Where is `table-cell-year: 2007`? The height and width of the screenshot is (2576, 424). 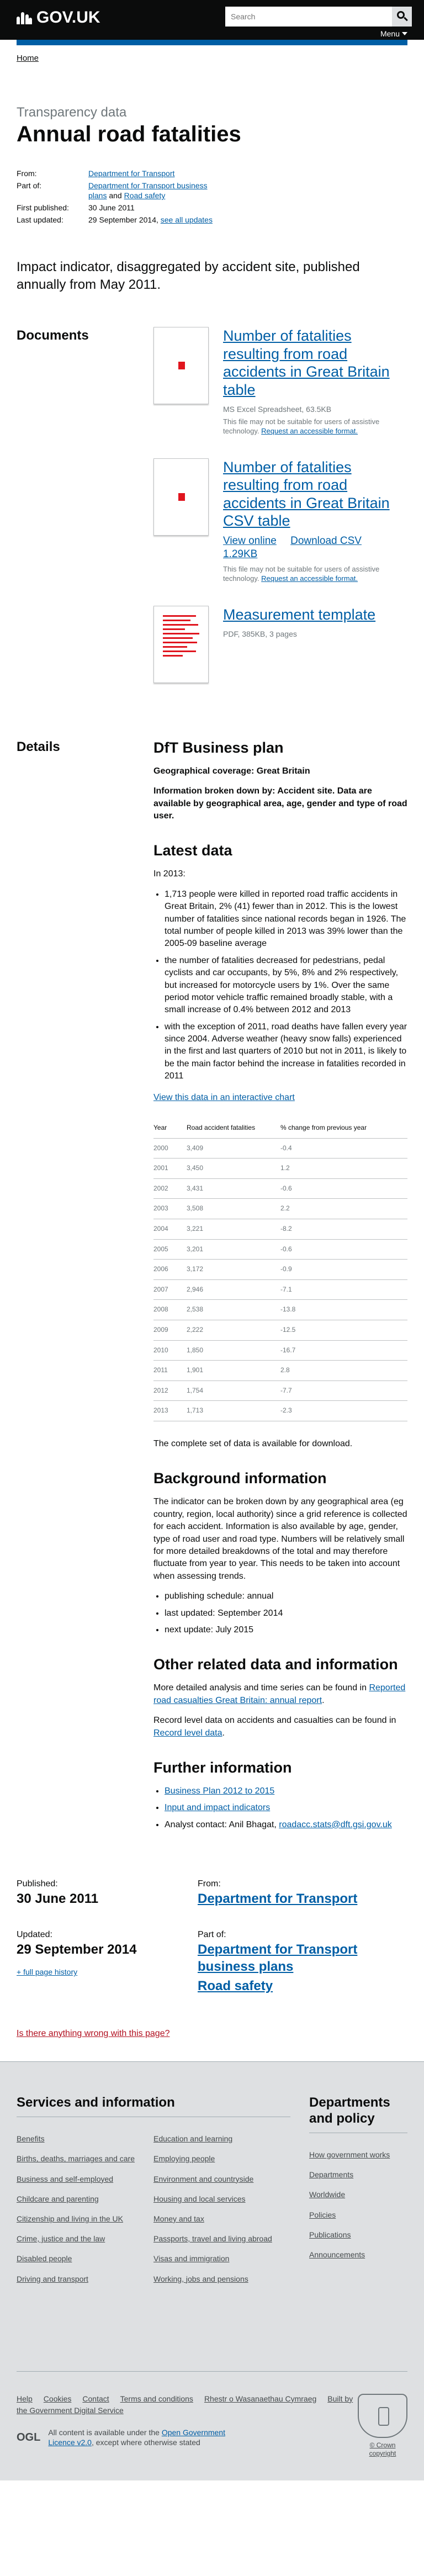 table-cell-year: 2007 is located at coordinates (170, 1289).